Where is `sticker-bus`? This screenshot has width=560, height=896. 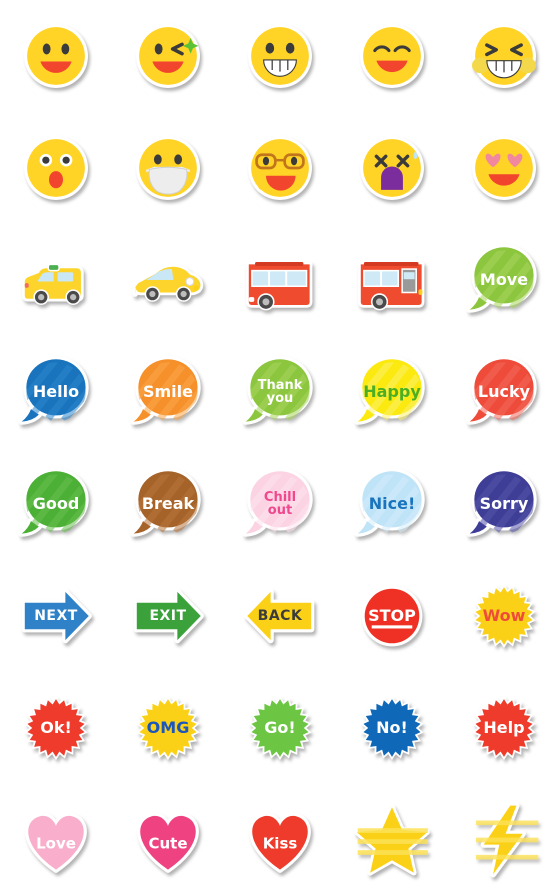
sticker-bus is located at coordinates (280, 280).